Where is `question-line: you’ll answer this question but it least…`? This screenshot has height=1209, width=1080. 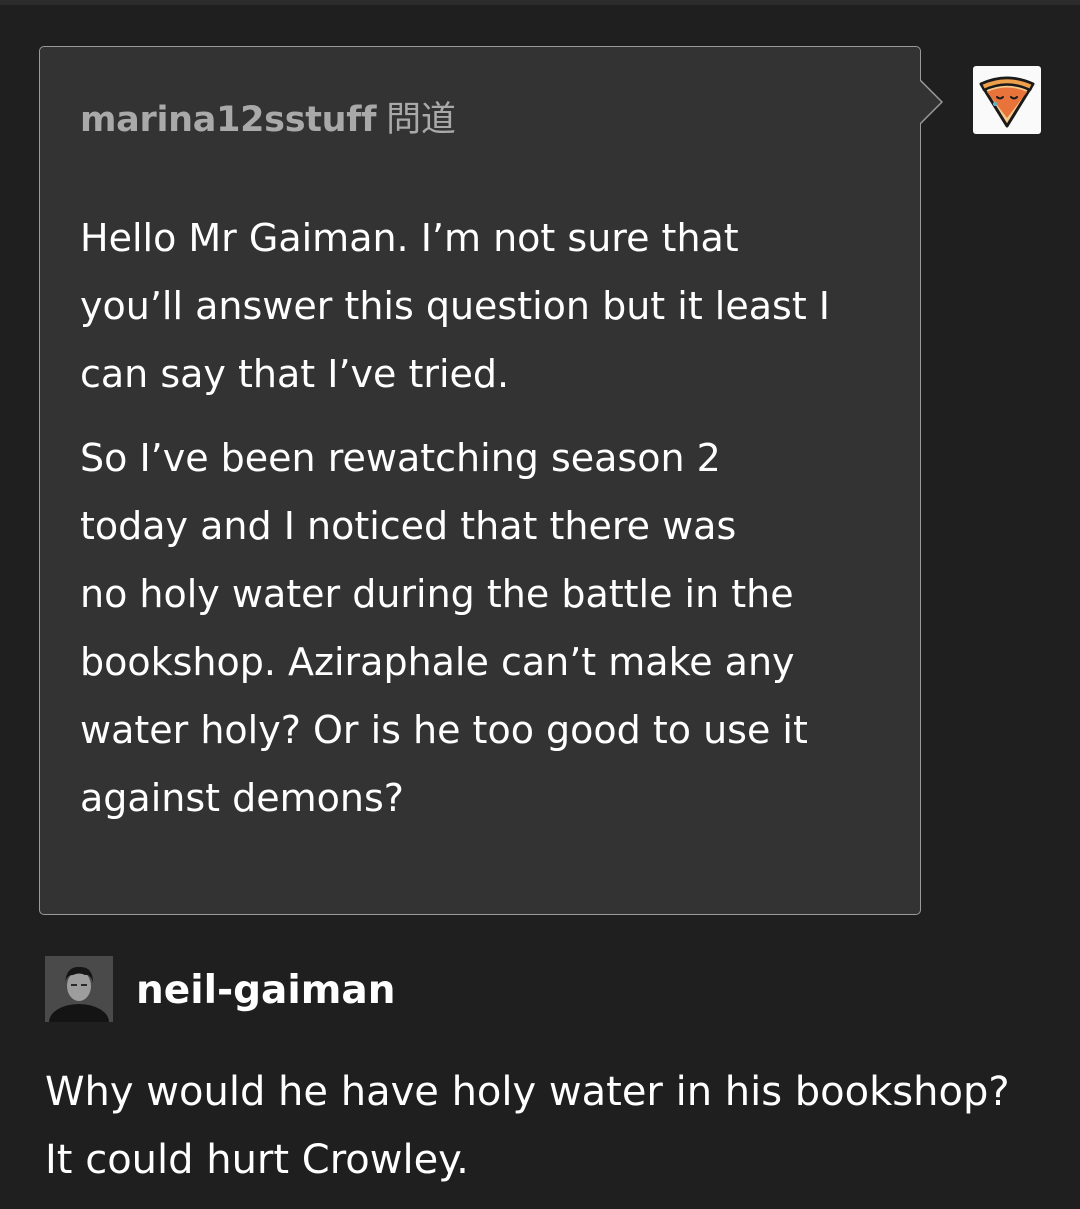 question-line: you’ll answer this question but it least… is located at coordinates (455, 306).